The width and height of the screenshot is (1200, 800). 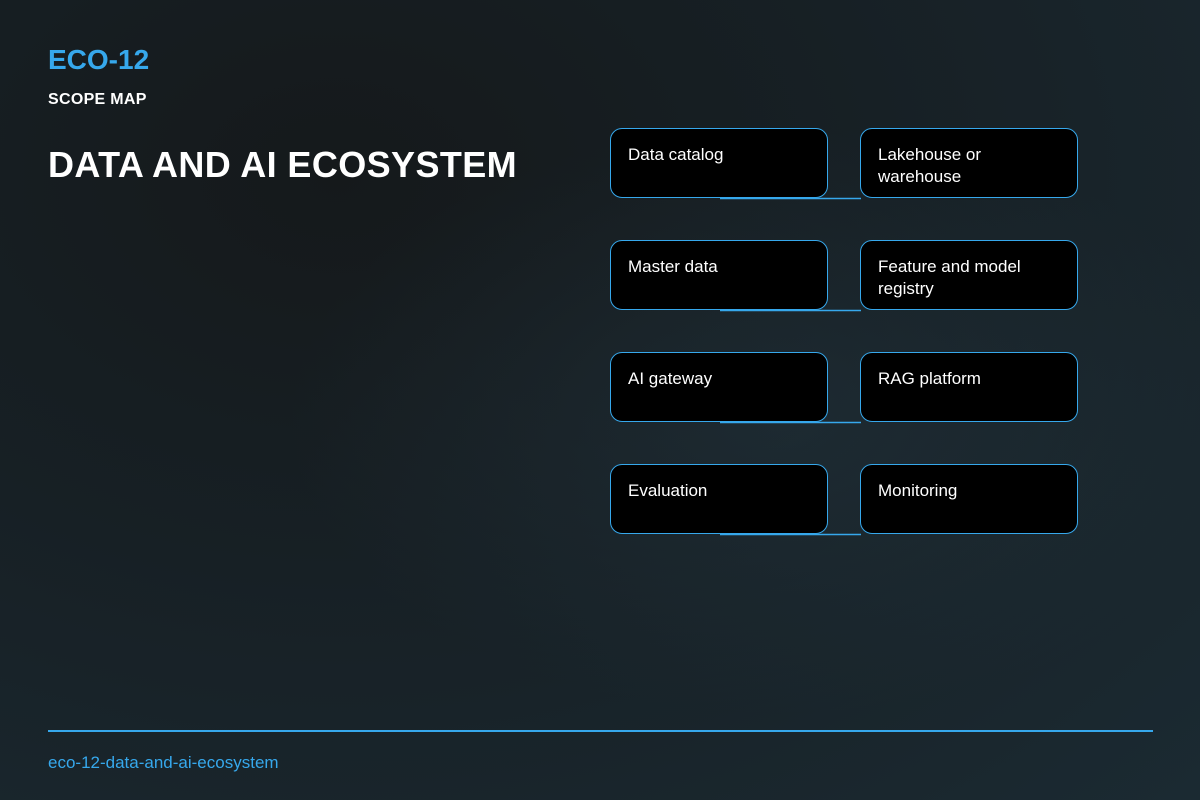 I want to click on node-rag-platform: RAG platform, so click(x=969, y=387).